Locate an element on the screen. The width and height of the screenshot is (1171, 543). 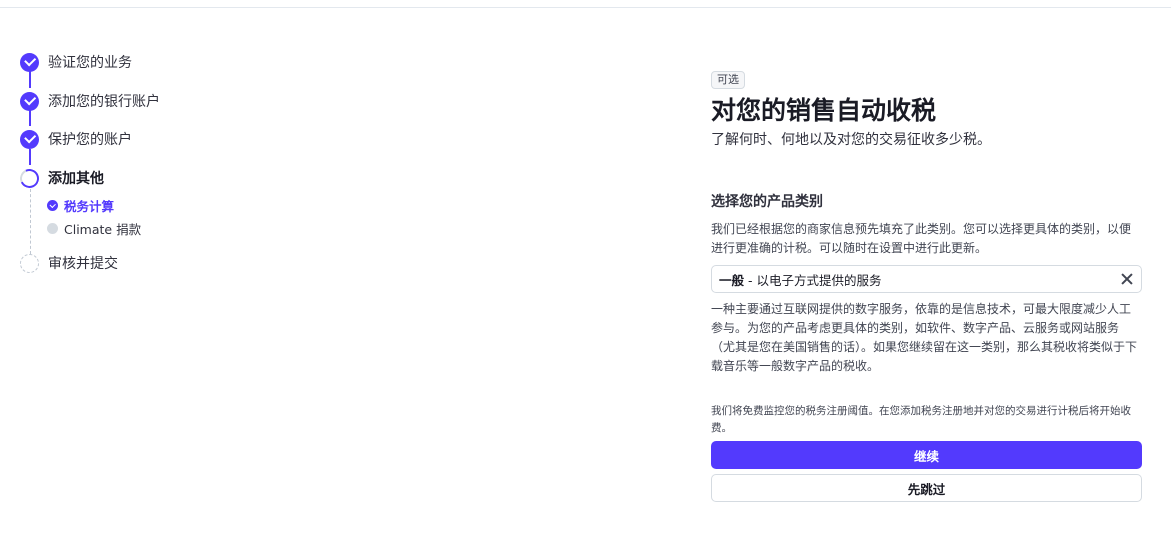
progress-circle-icon is located at coordinates (29, 178).